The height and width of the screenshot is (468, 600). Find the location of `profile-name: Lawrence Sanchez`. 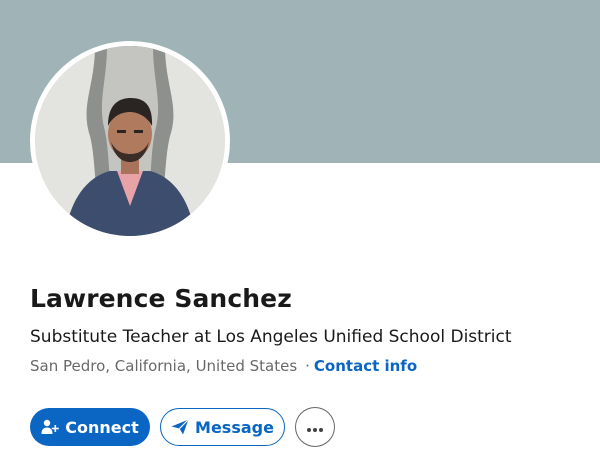

profile-name: Lawrence Sanchez is located at coordinates (161, 298).